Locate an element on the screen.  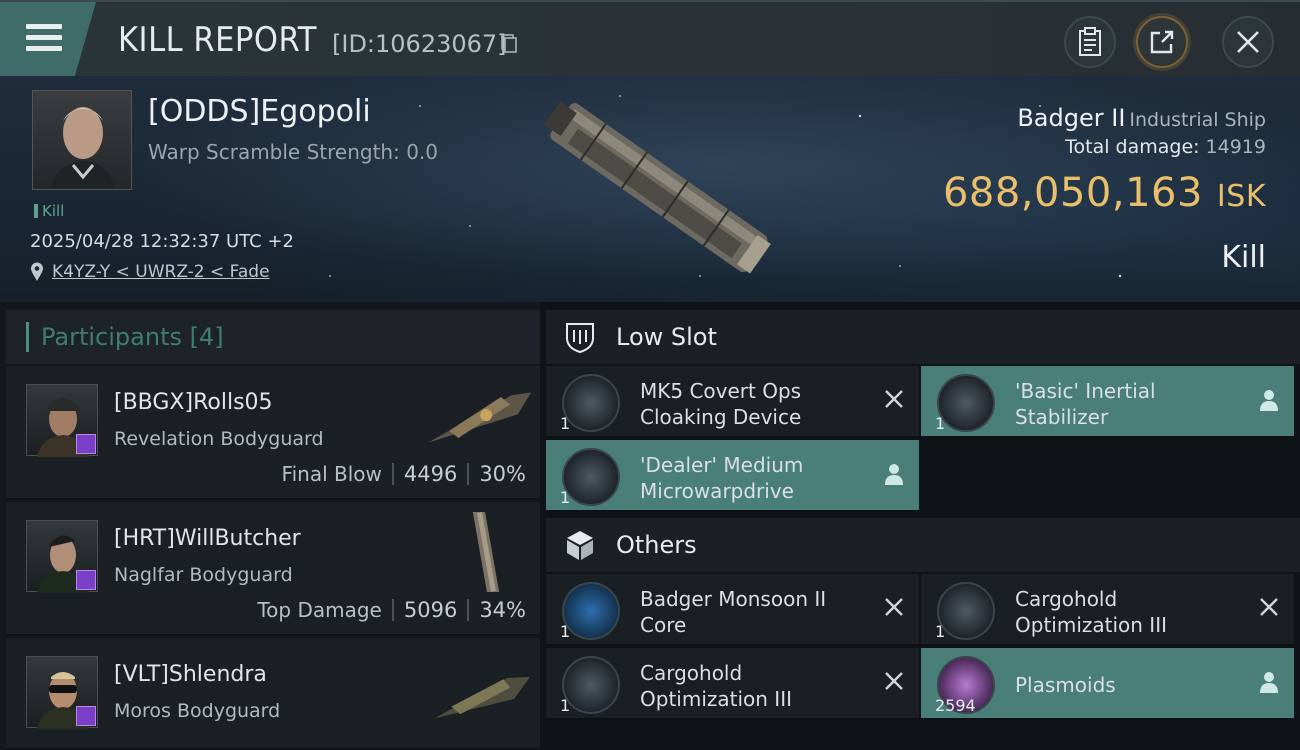
cloaking-device-icon is located at coordinates (591, 403).